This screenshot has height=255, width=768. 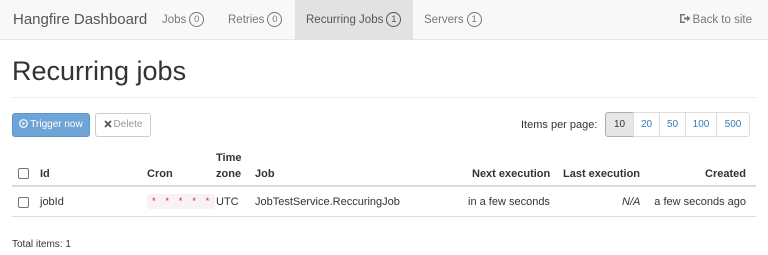 I want to click on trigger-now-label: Trigger now, so click(x=56, y=124).